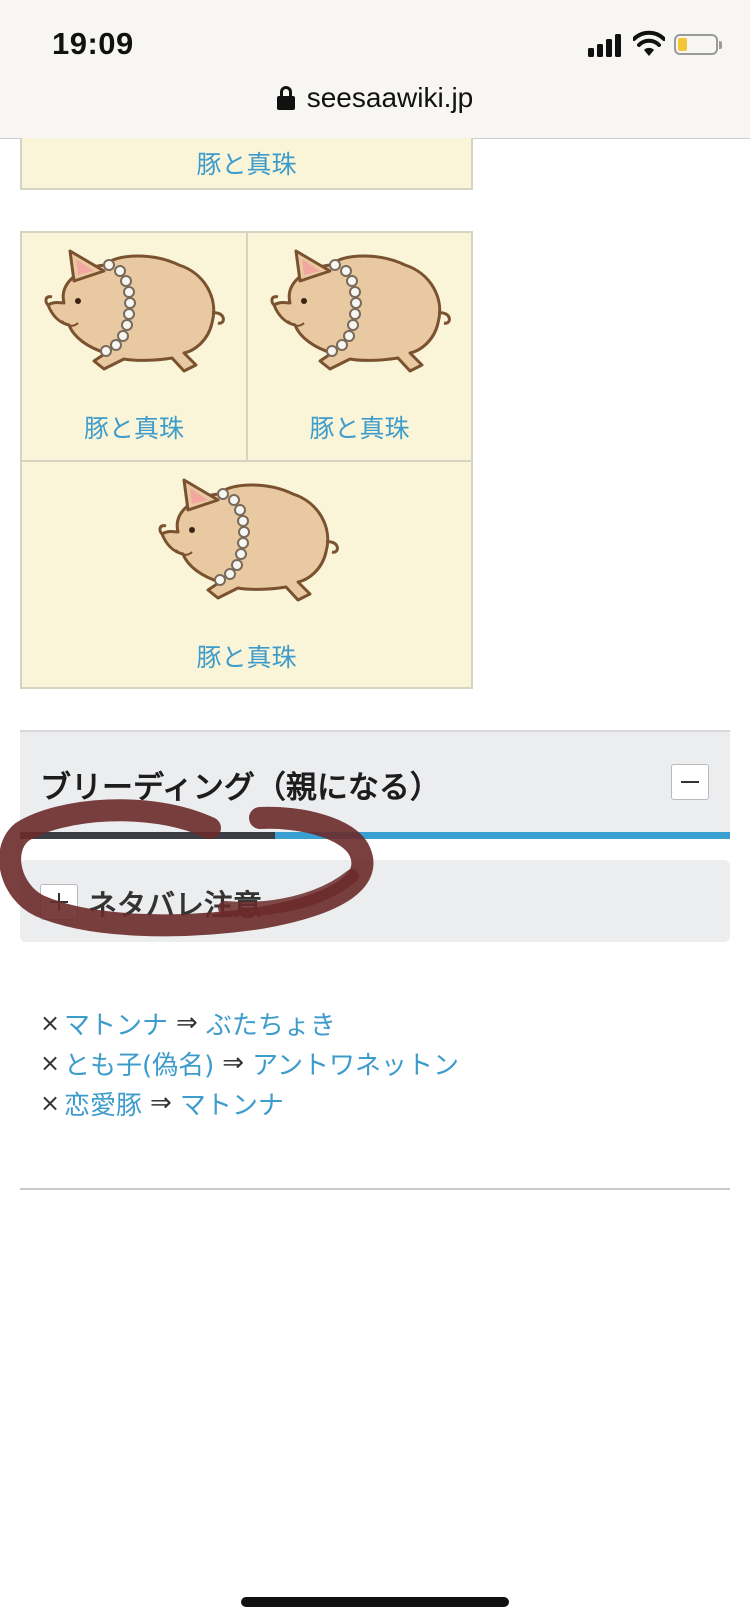 This screenshot has width=750, height=1624. Describe the element at coordinates (375, 901) in the screenshot. I see `spoiler-toggle: ネタバレ注意` at that location.